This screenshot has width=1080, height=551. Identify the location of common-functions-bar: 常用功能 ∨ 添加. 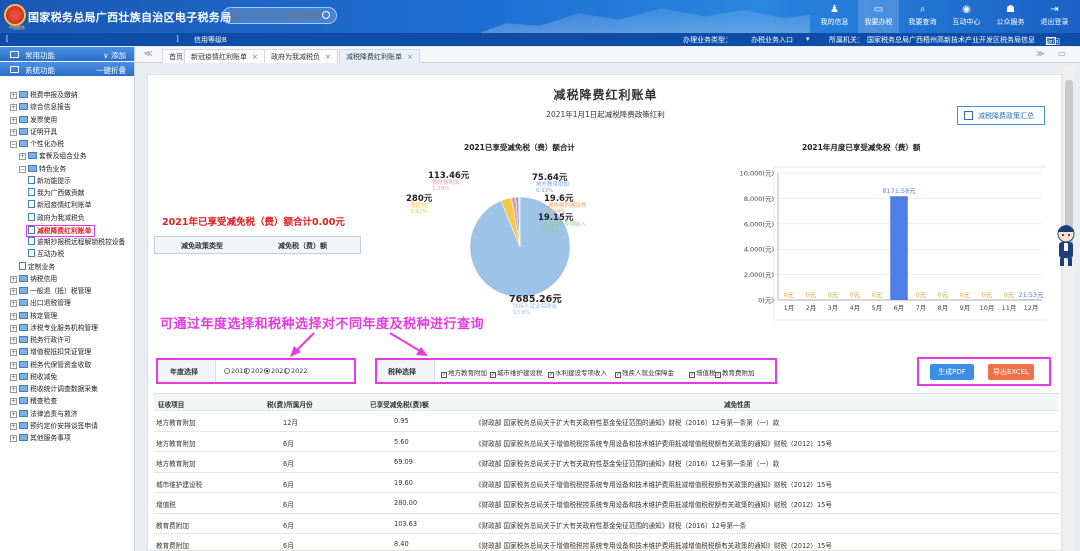
(67, 54).